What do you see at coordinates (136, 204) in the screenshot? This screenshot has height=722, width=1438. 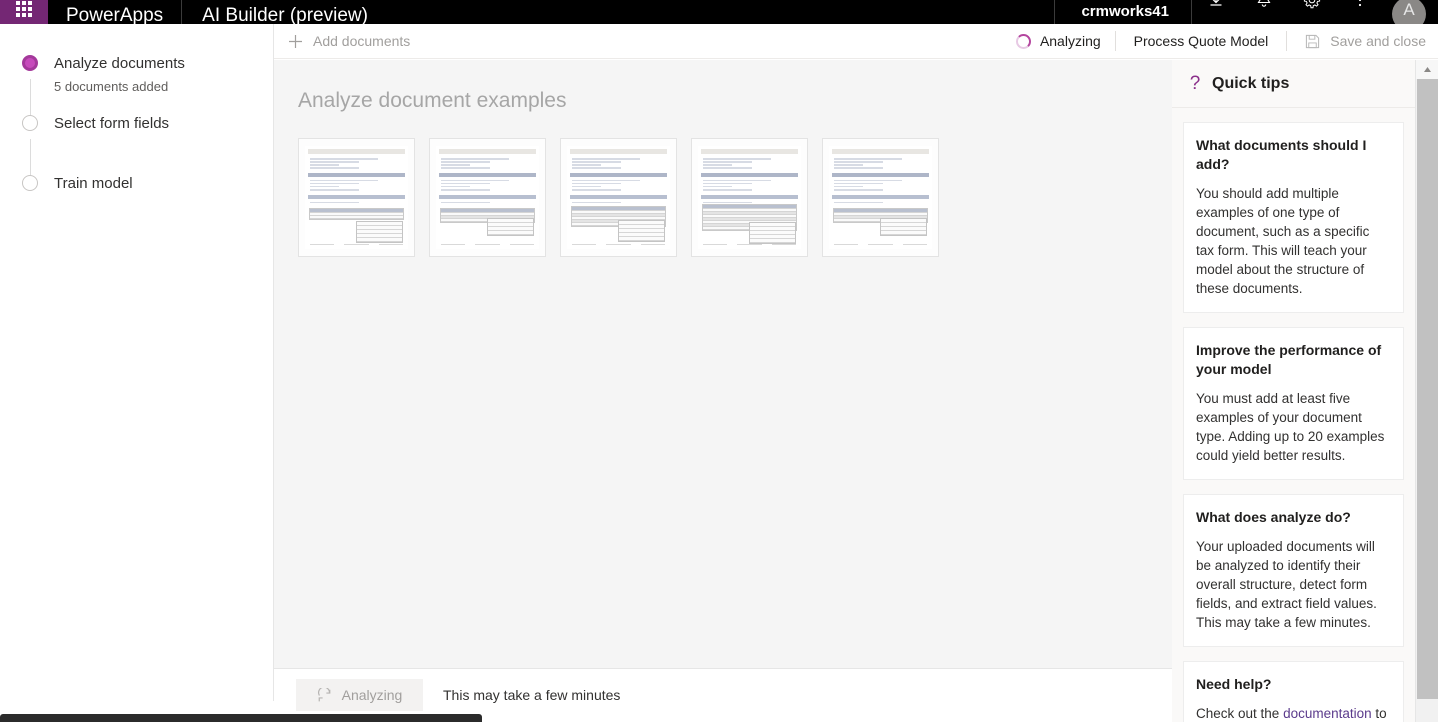 I see `wizard-step-train-model: Train model` at bounding box center [136, 204].